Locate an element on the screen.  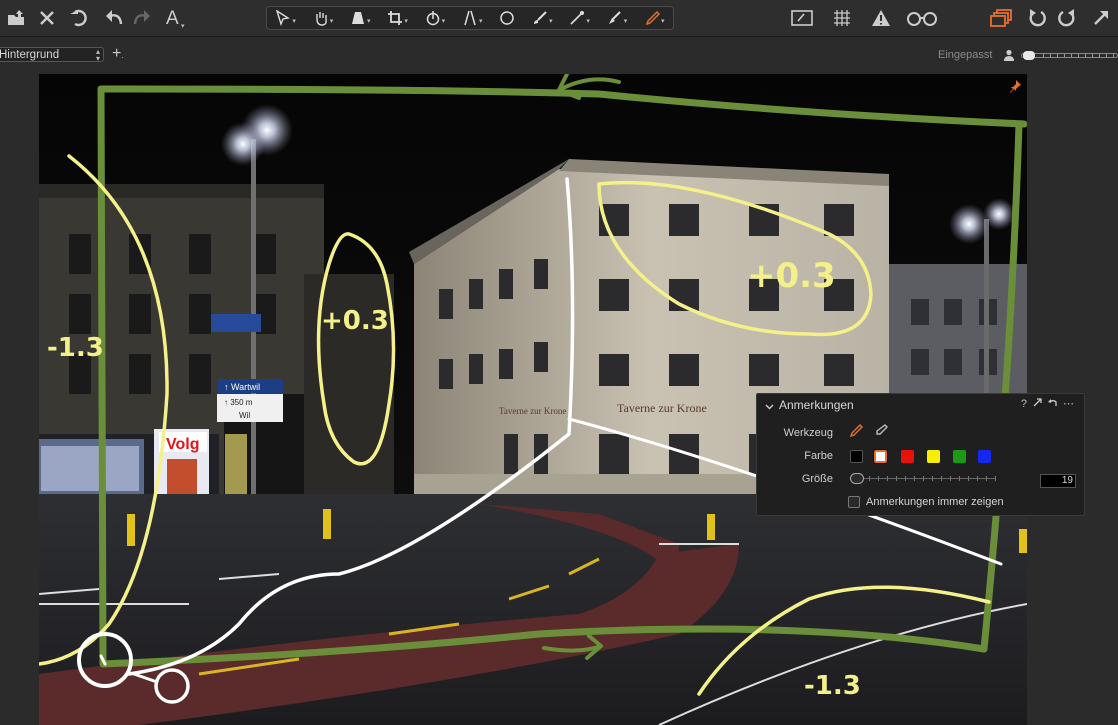
layer-name: Hintergrund is located at coordinates (30, 55).